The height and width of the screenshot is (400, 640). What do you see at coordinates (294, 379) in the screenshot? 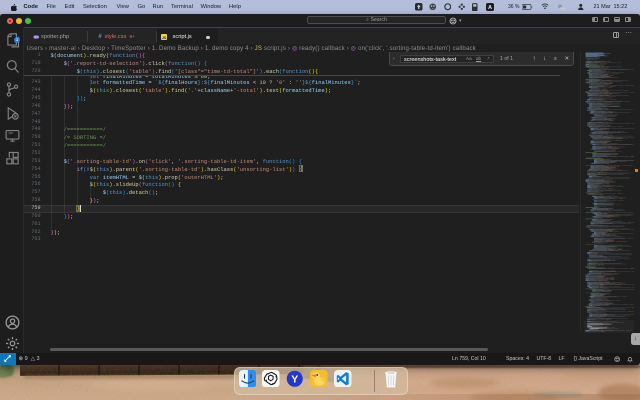
I see `svg-text: Y` at bounding box center [294, 379].